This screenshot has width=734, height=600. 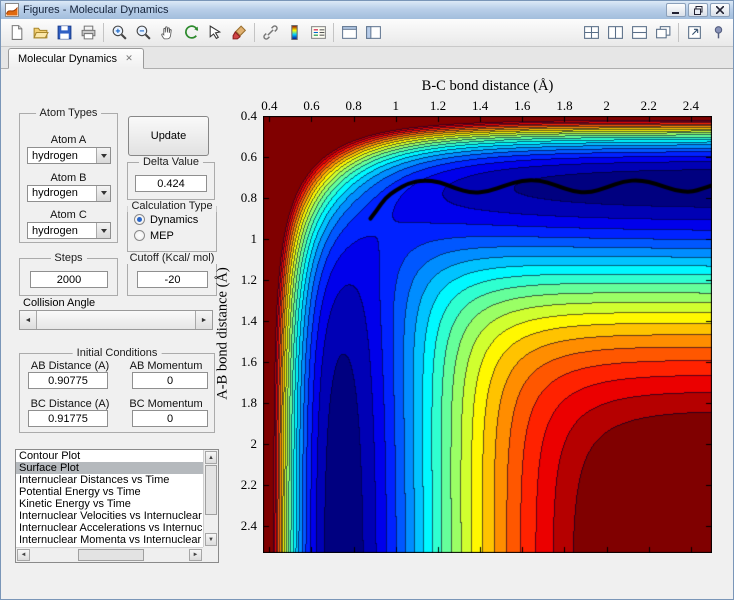 I want to click on insert-legend-button, so click(x=318, y=33).